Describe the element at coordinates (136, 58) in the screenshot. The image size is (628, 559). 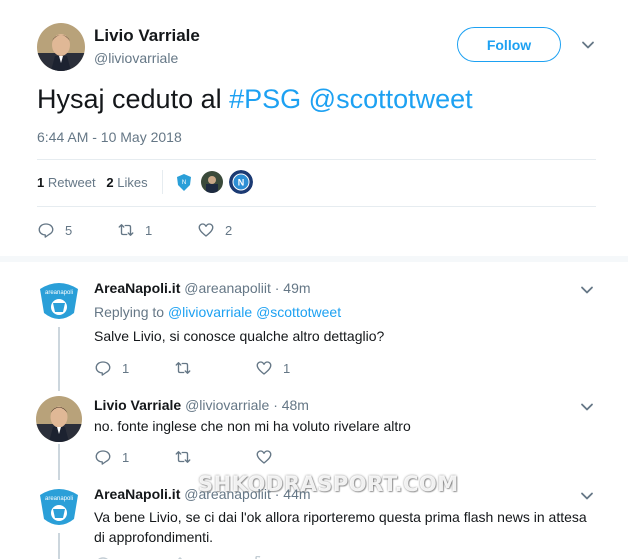
I see `author-handle: @liviovarriale` at that location.